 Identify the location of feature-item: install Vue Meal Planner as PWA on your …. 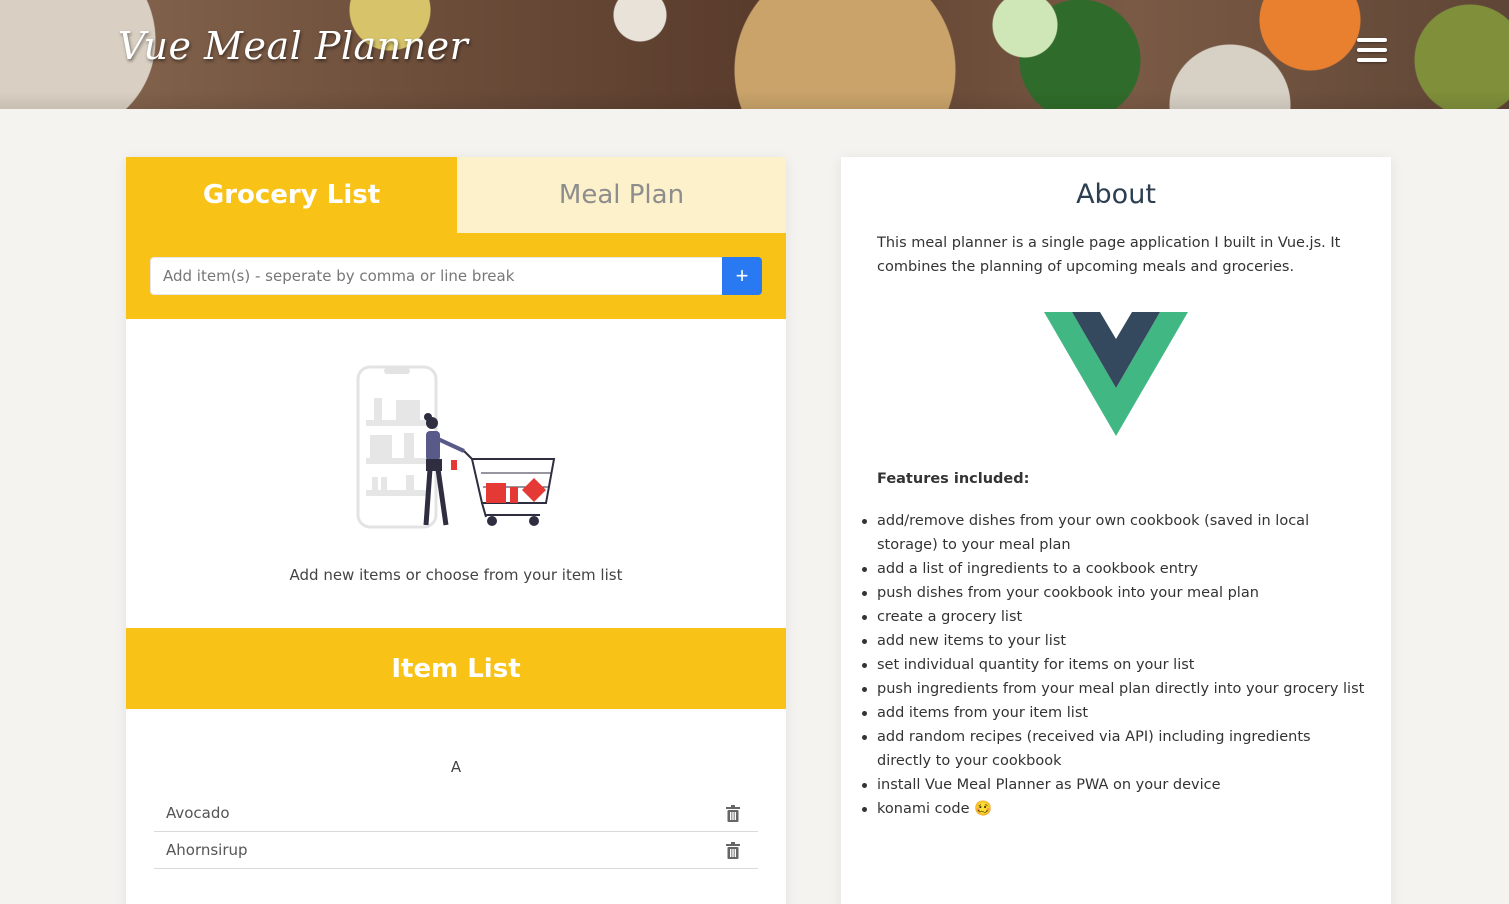
(1114, 785).